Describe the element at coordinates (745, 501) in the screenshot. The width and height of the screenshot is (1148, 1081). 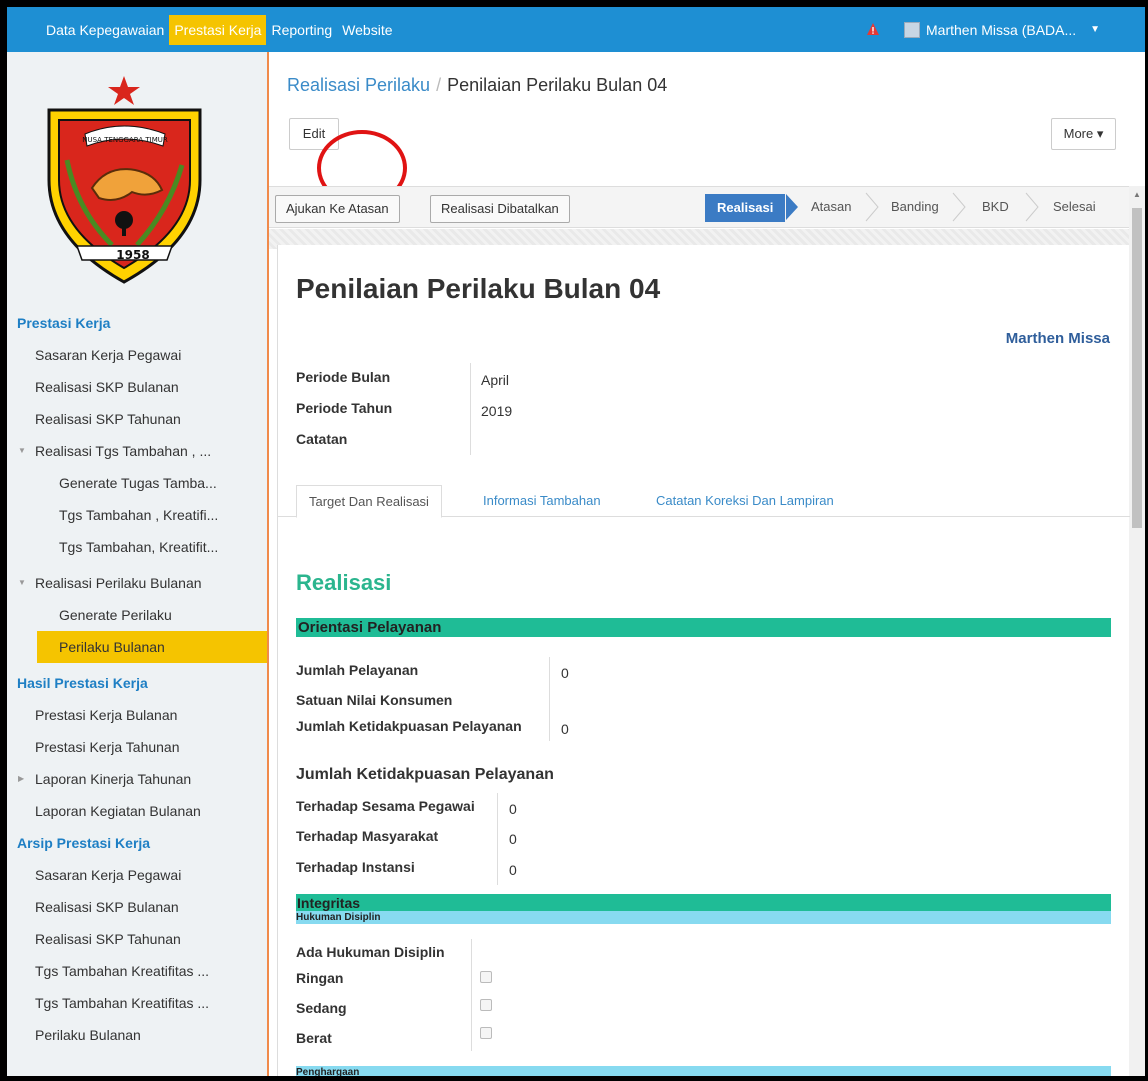
I see `tab-catatan-koreksi: Catatan Koreksi Dan Lampiran` at that location.